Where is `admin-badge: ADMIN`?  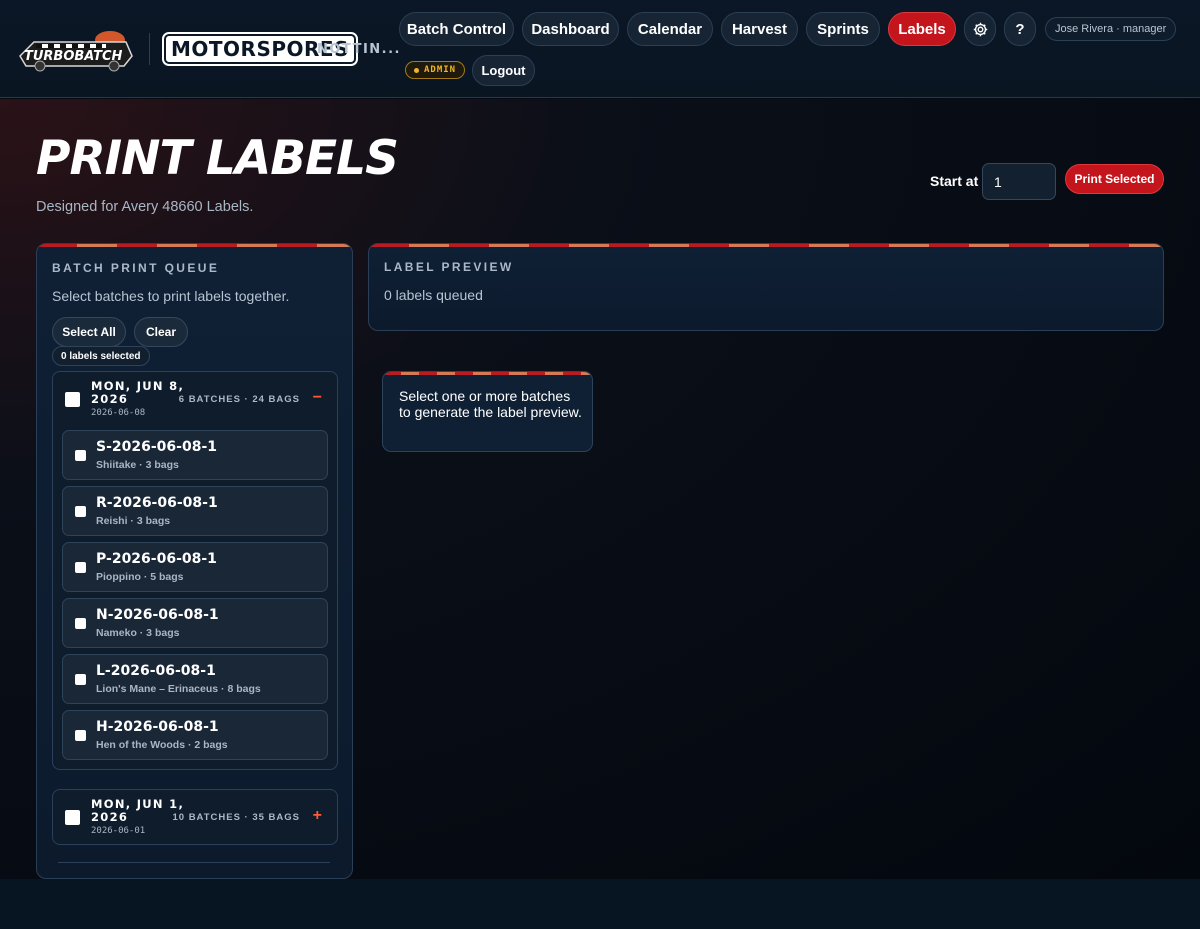 admin-badge: ADMIN is located at coordinates (435, 70).